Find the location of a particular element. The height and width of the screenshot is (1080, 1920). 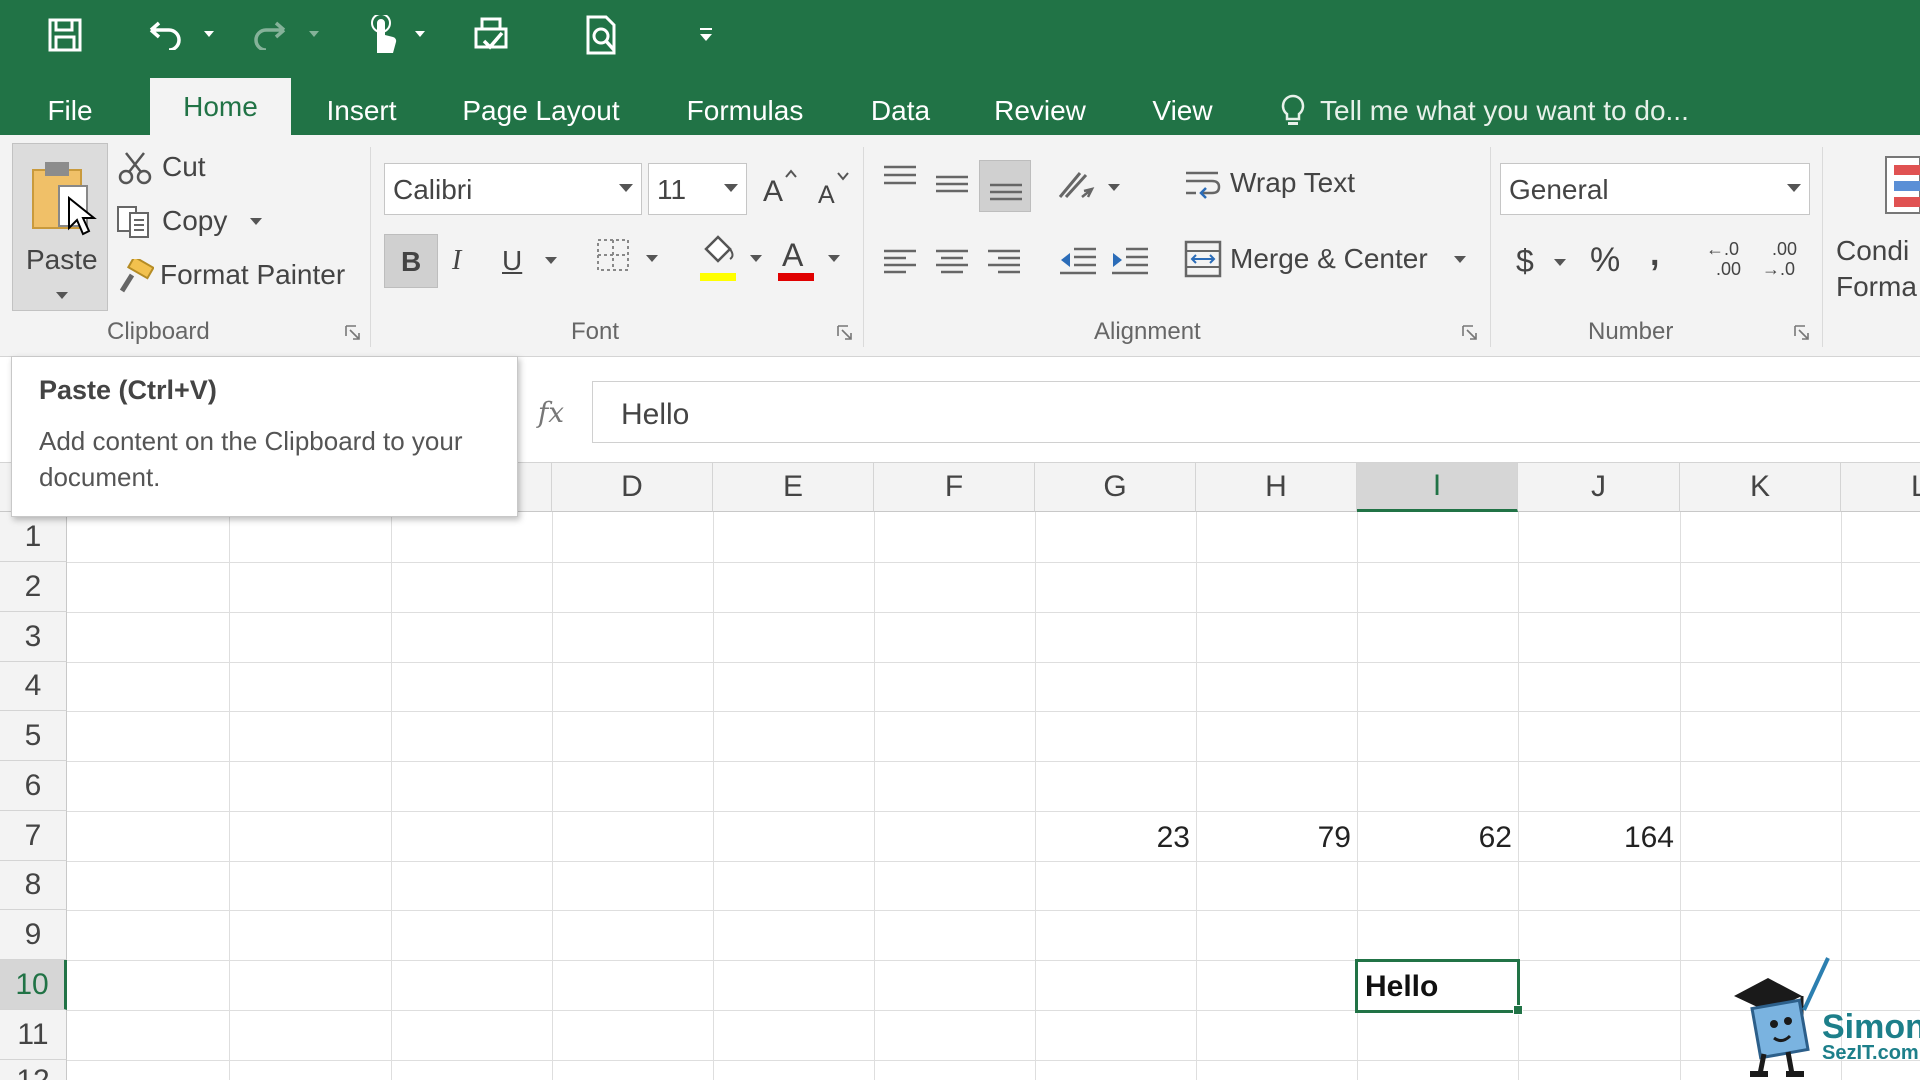

font-name-select: Calibri is located at coordinates (513, 189).